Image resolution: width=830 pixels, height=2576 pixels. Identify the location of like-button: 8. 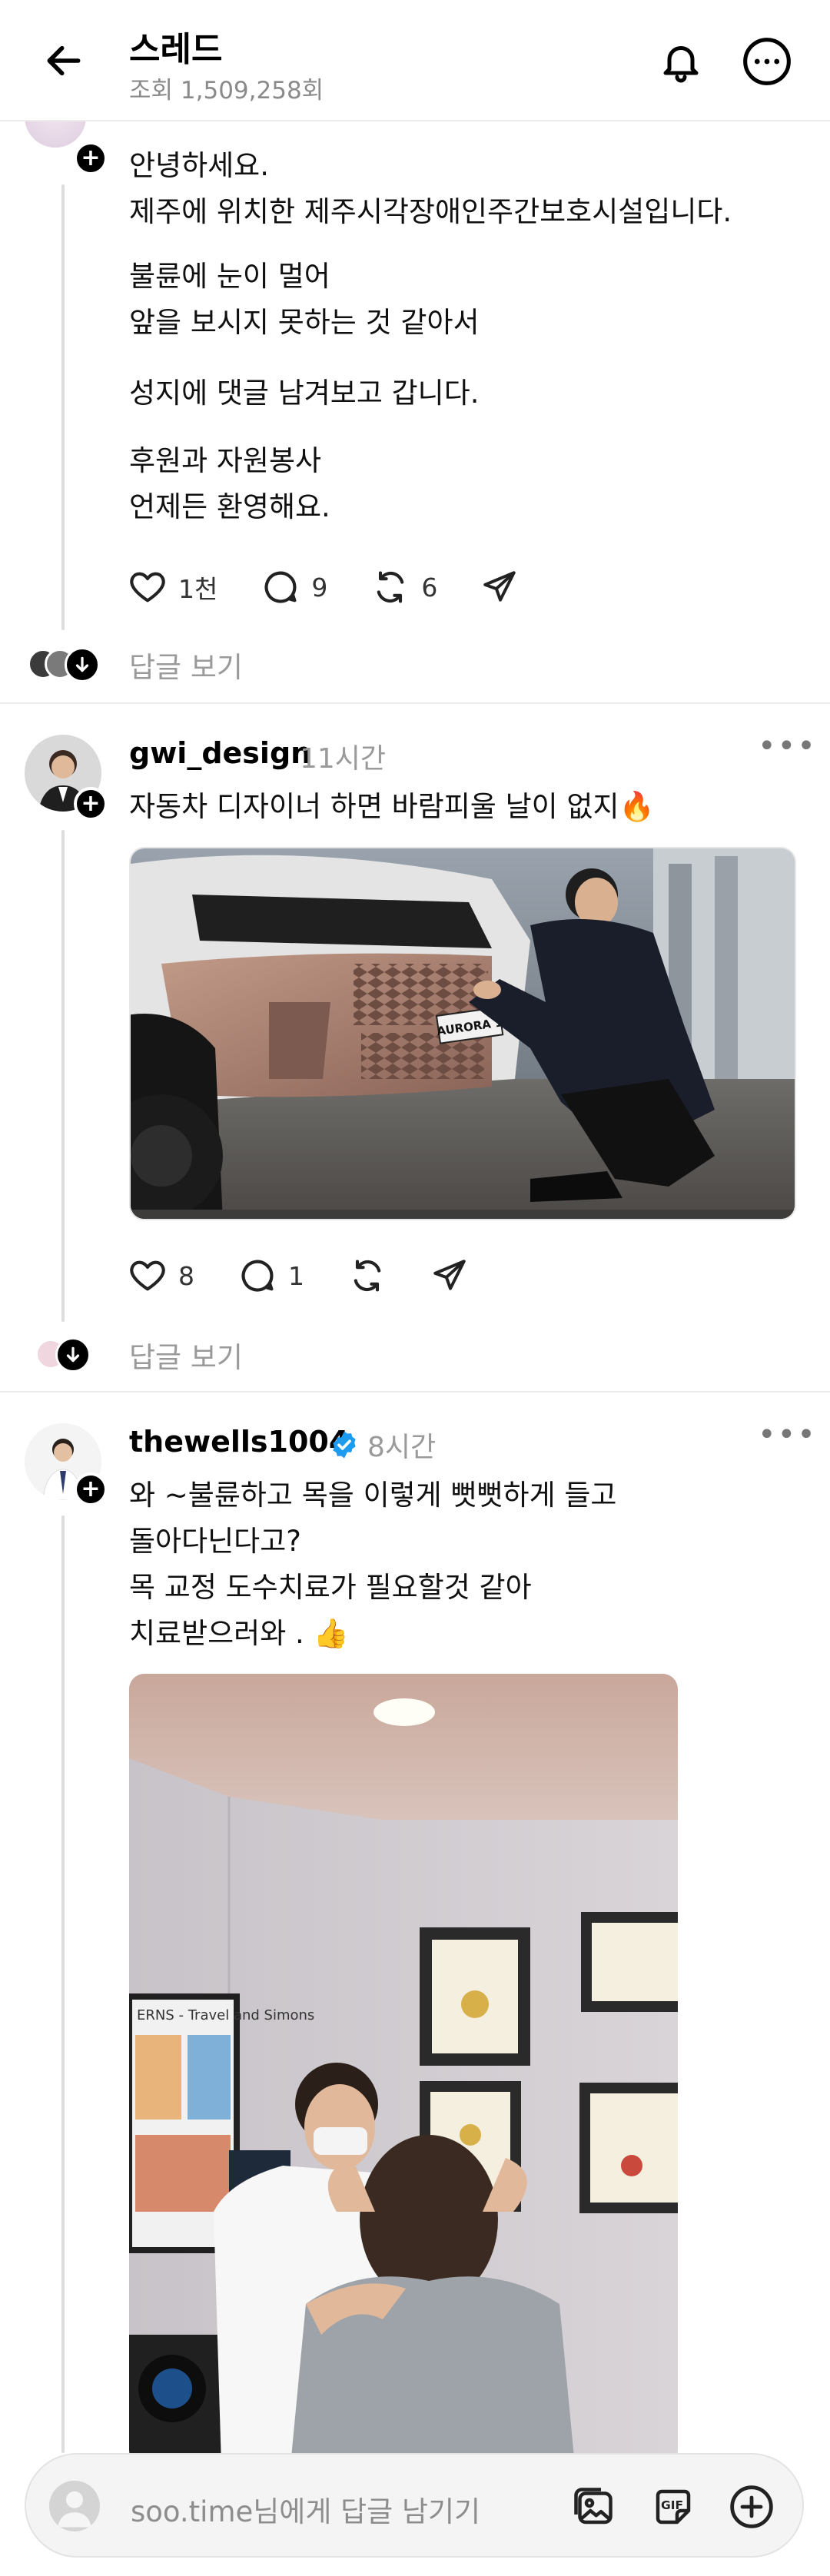
(161, 1276).